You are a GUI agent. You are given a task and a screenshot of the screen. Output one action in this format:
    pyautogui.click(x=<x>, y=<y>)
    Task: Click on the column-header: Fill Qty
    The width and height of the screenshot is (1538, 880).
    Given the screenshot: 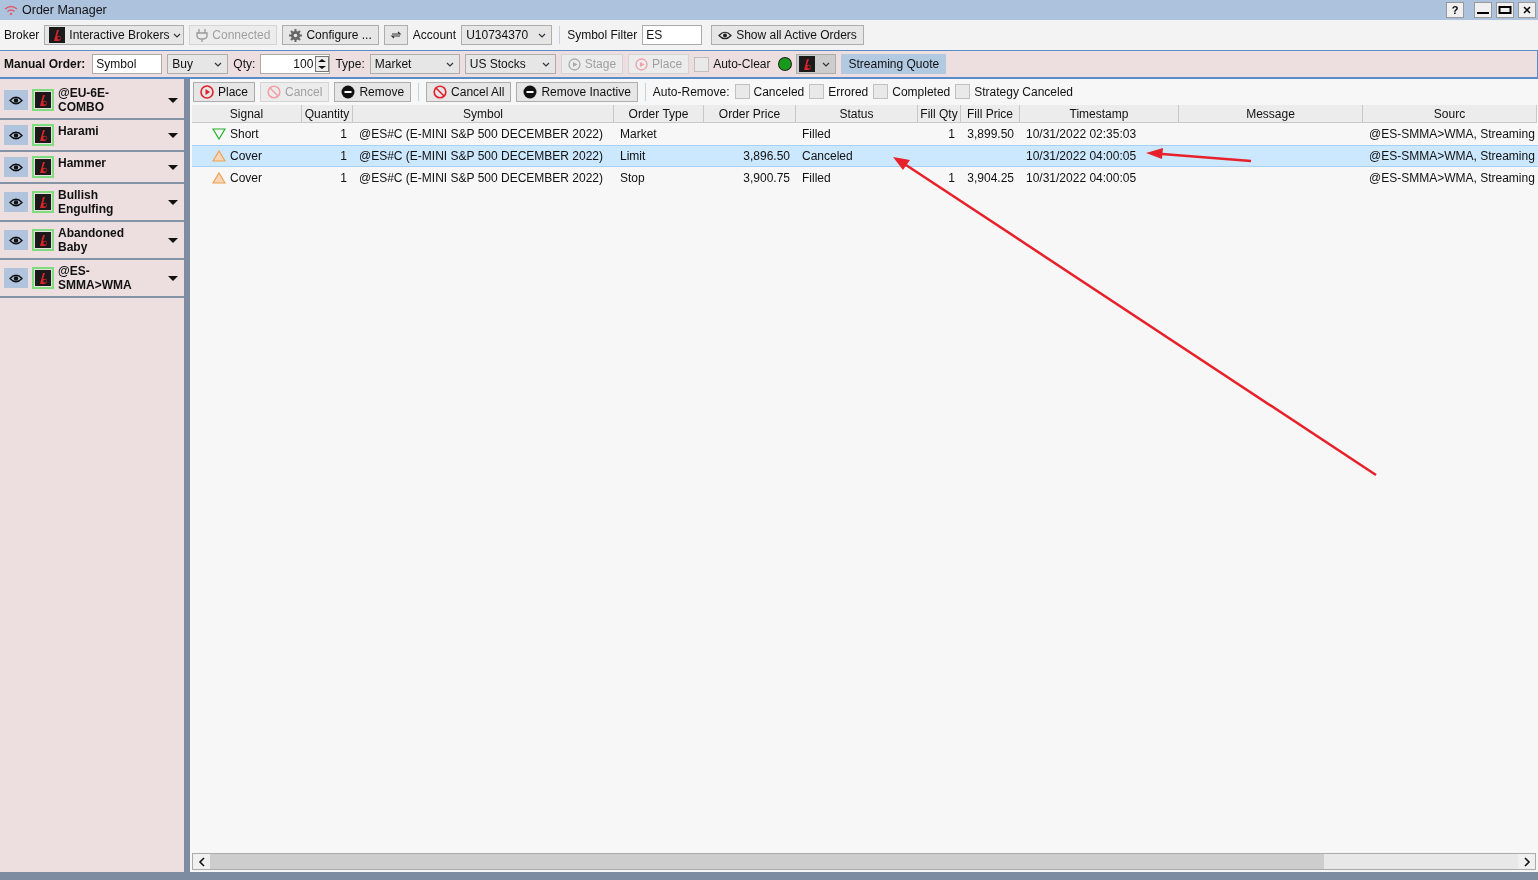 What is the action you would take?
    pyautogui.click(x=939, y=114)
    